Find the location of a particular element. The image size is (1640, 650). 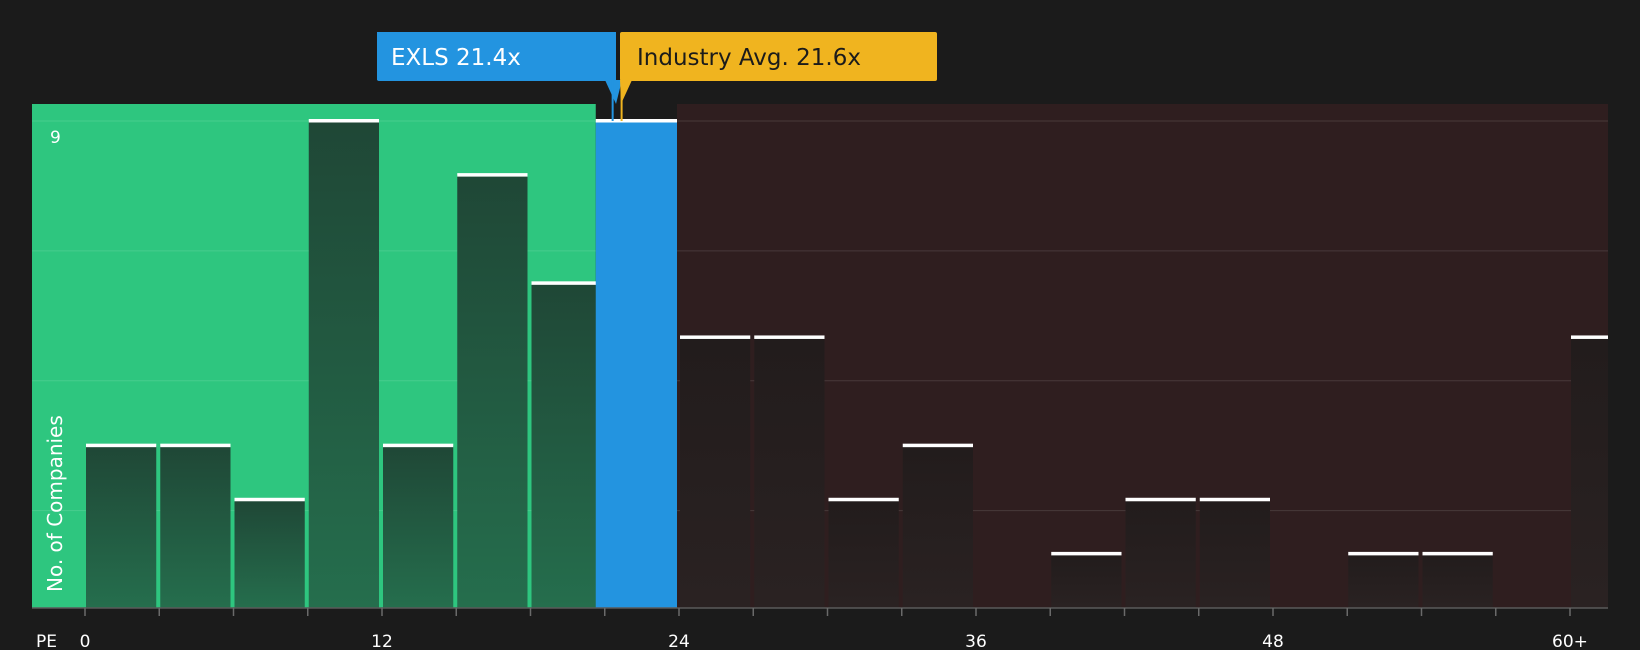

callout-company-label: EXLS 21.4x is located at coordinates (456, 58).